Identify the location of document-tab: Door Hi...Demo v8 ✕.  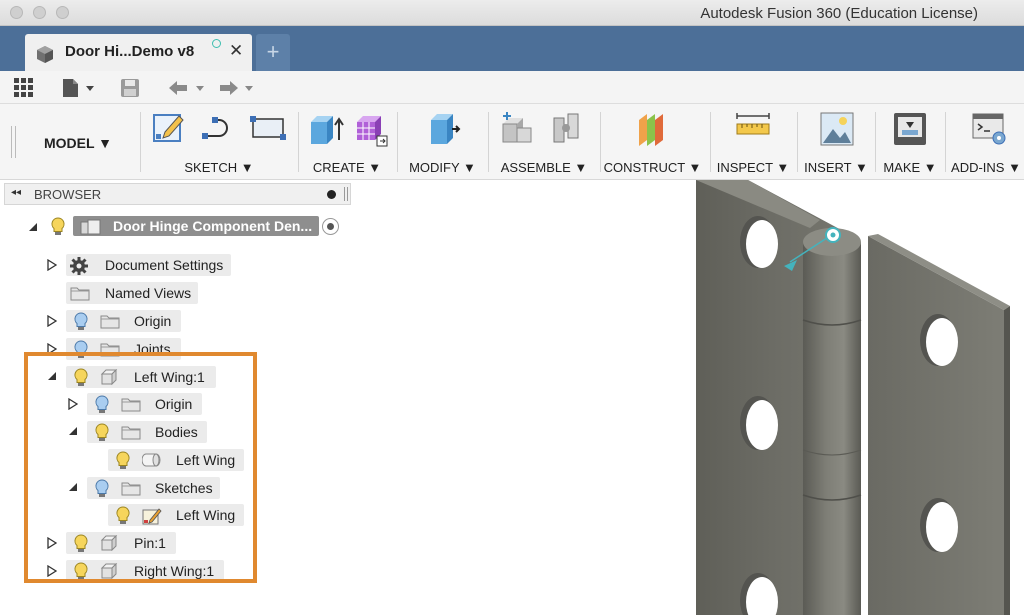
(138, 52).